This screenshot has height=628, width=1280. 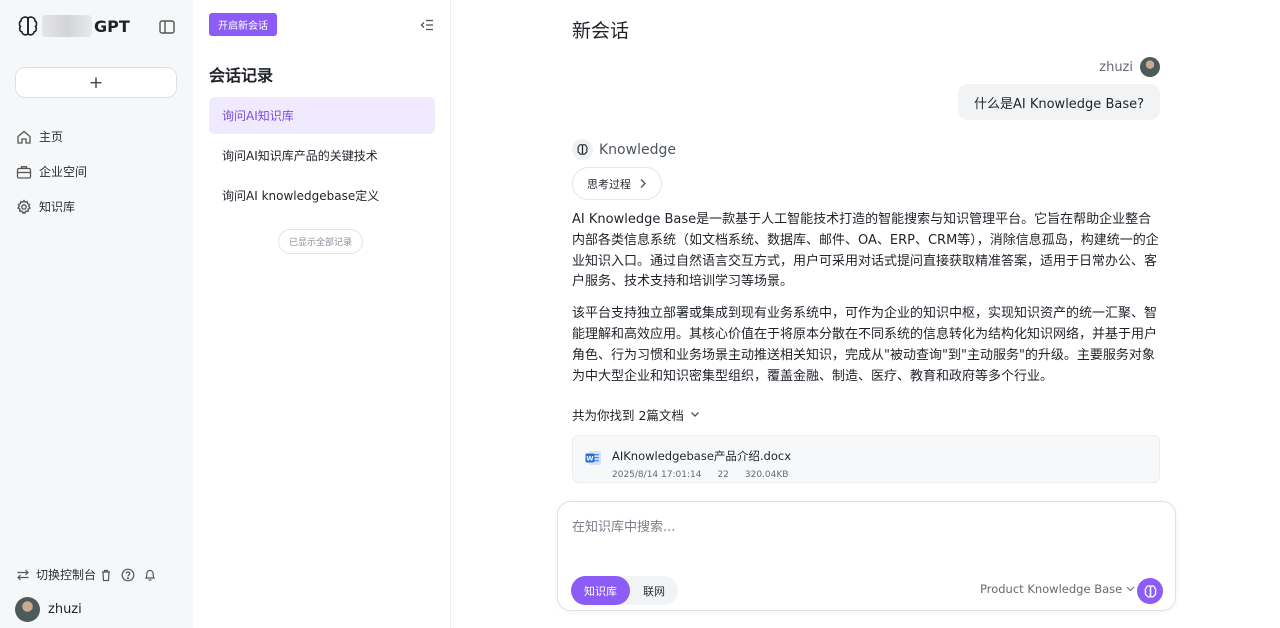 I want to click on sidebar-item-home: 主页, so click(x=51, y=136).